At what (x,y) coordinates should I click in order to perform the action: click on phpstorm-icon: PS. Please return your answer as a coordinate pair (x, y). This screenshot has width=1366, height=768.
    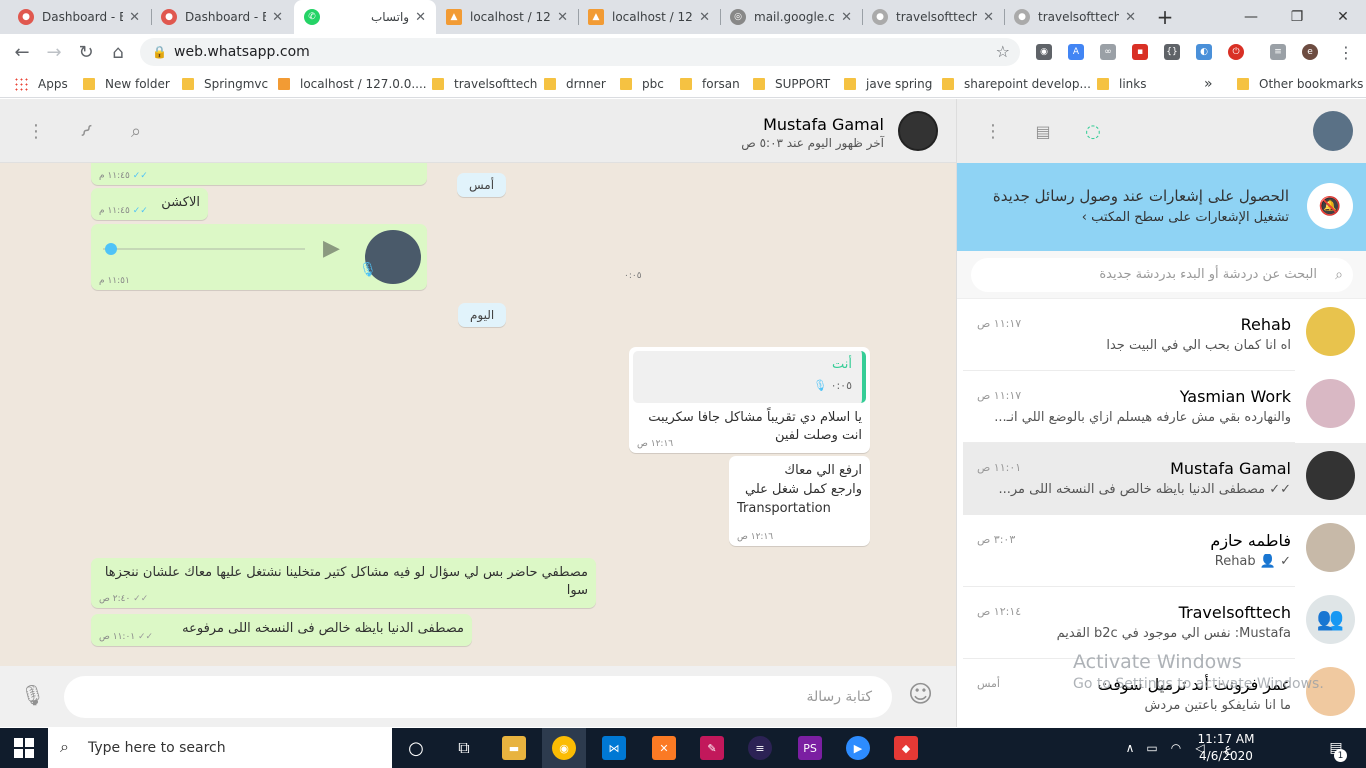
    Looking at the image, I should click on (810, 748).